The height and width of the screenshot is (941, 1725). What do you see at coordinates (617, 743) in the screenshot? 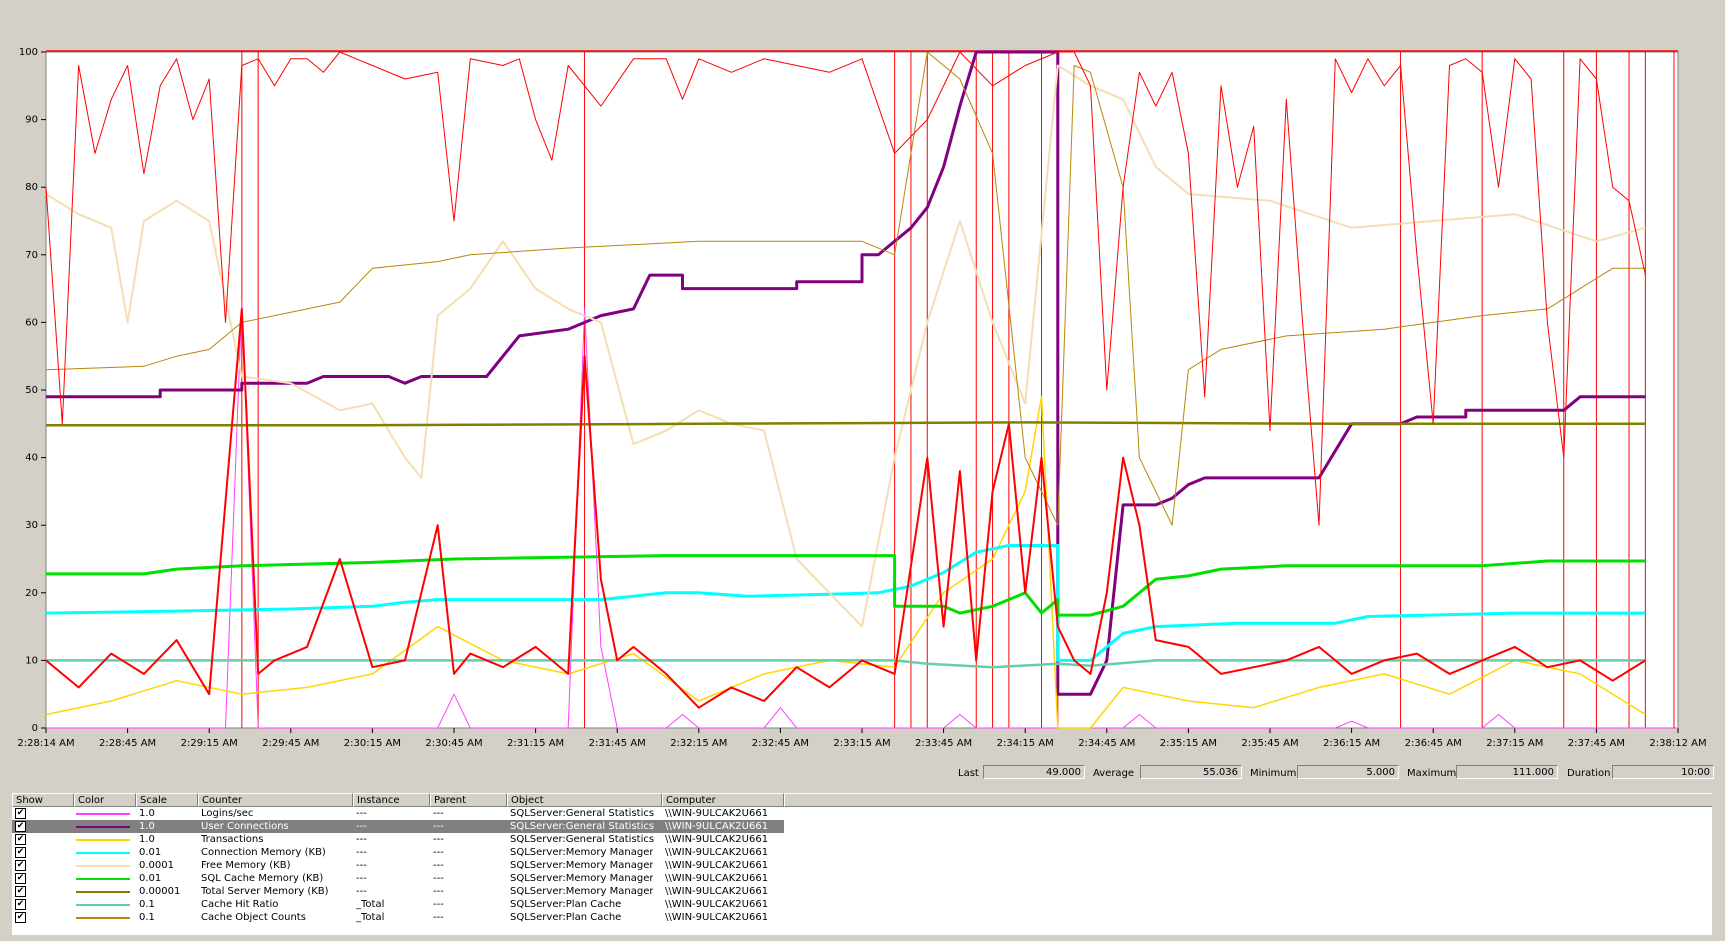
I see `x-tick-label: 2:31:45 AM` at bounding box center [617, 743].